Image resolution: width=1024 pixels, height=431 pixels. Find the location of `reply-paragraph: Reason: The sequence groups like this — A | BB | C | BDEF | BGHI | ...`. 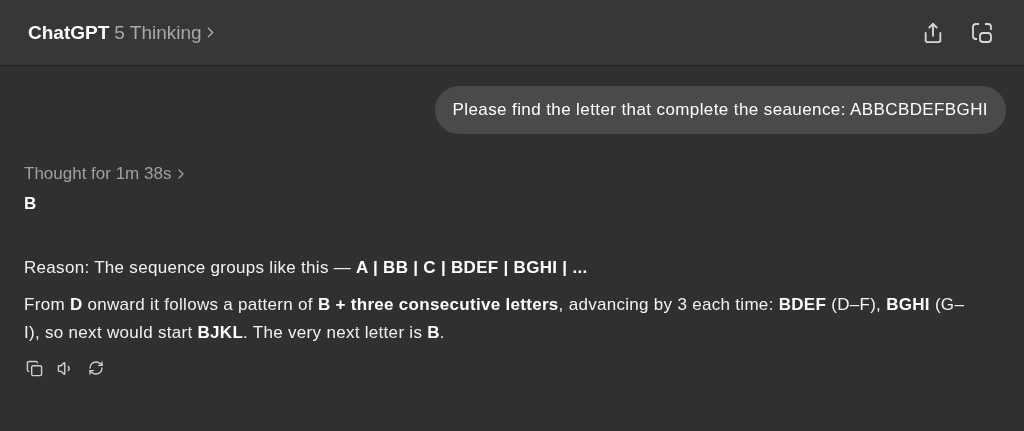

reply-paragraph: Reason: The sequence groups like this — A | BB | C | BDEF | BGHI | ... is located at coordinates (306, 268).